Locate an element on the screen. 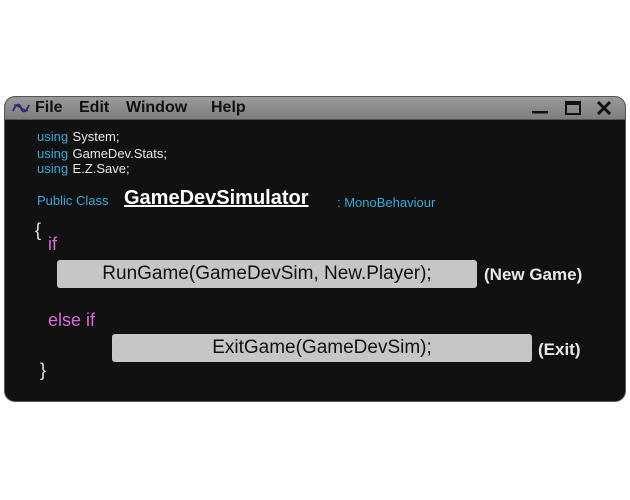 This screenshot has width=630, height=500. game-title: GameDevSimulator is located at coordinates (216, 198).